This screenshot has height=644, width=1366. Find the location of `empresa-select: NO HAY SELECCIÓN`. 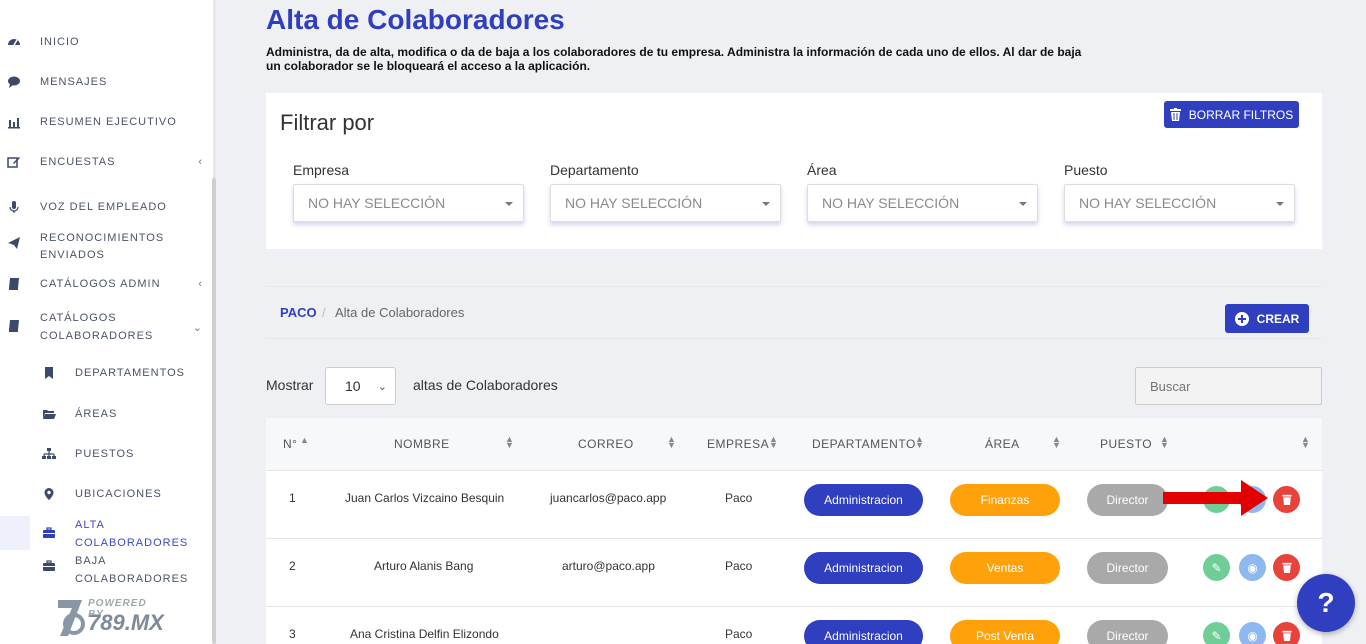

empresa-select: NO HAY SELECCIÓN is located at coordinates (408, 203).